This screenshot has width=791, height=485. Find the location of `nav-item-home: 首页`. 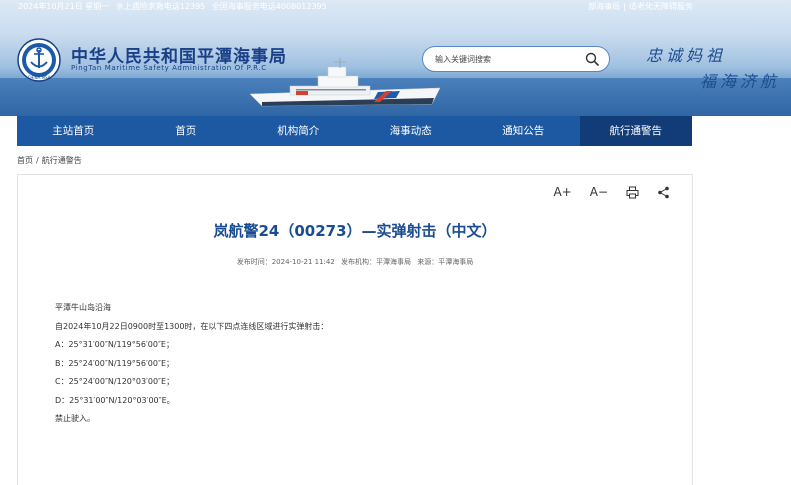

nav-item-home: 首页 is located at coordinates (186, 131).